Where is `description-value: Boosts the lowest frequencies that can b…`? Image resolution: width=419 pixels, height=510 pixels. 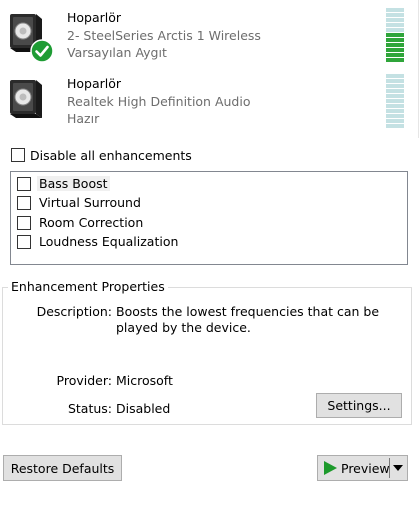 description-value: Boosts the lowest frequencies that can b… is located at coordinates (248, 319).